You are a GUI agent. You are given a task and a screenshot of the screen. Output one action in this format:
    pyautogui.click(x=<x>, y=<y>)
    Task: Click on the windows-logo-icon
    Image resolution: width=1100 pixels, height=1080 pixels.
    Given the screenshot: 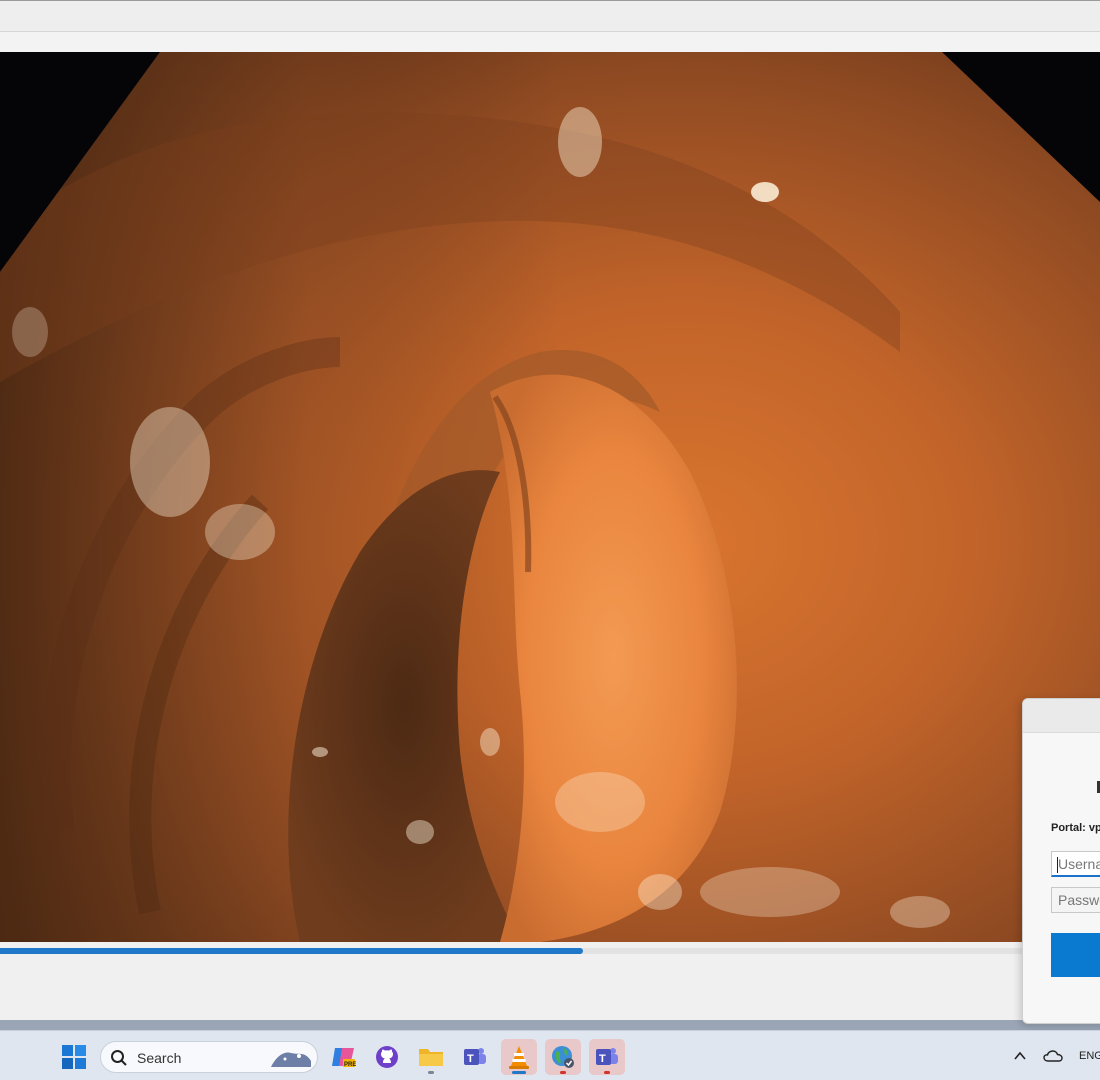 What is the action you would take?
    pyautogui.click(x=74, y=1057)
    